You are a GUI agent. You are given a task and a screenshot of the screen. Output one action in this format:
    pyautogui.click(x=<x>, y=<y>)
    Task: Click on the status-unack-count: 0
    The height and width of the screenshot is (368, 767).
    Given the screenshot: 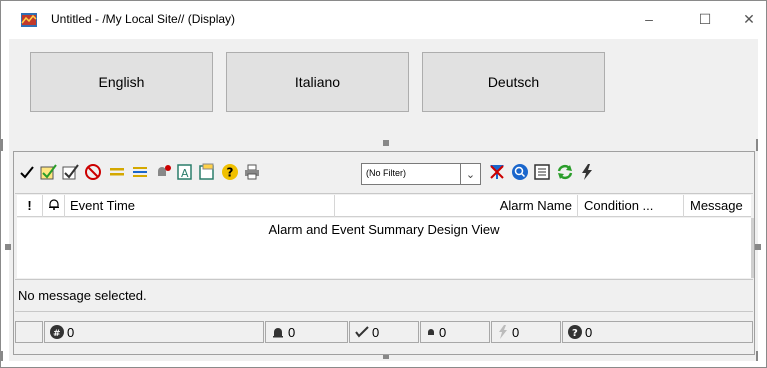 What is the action you would take?
    pyautogui.click(x=443, y=332)
    